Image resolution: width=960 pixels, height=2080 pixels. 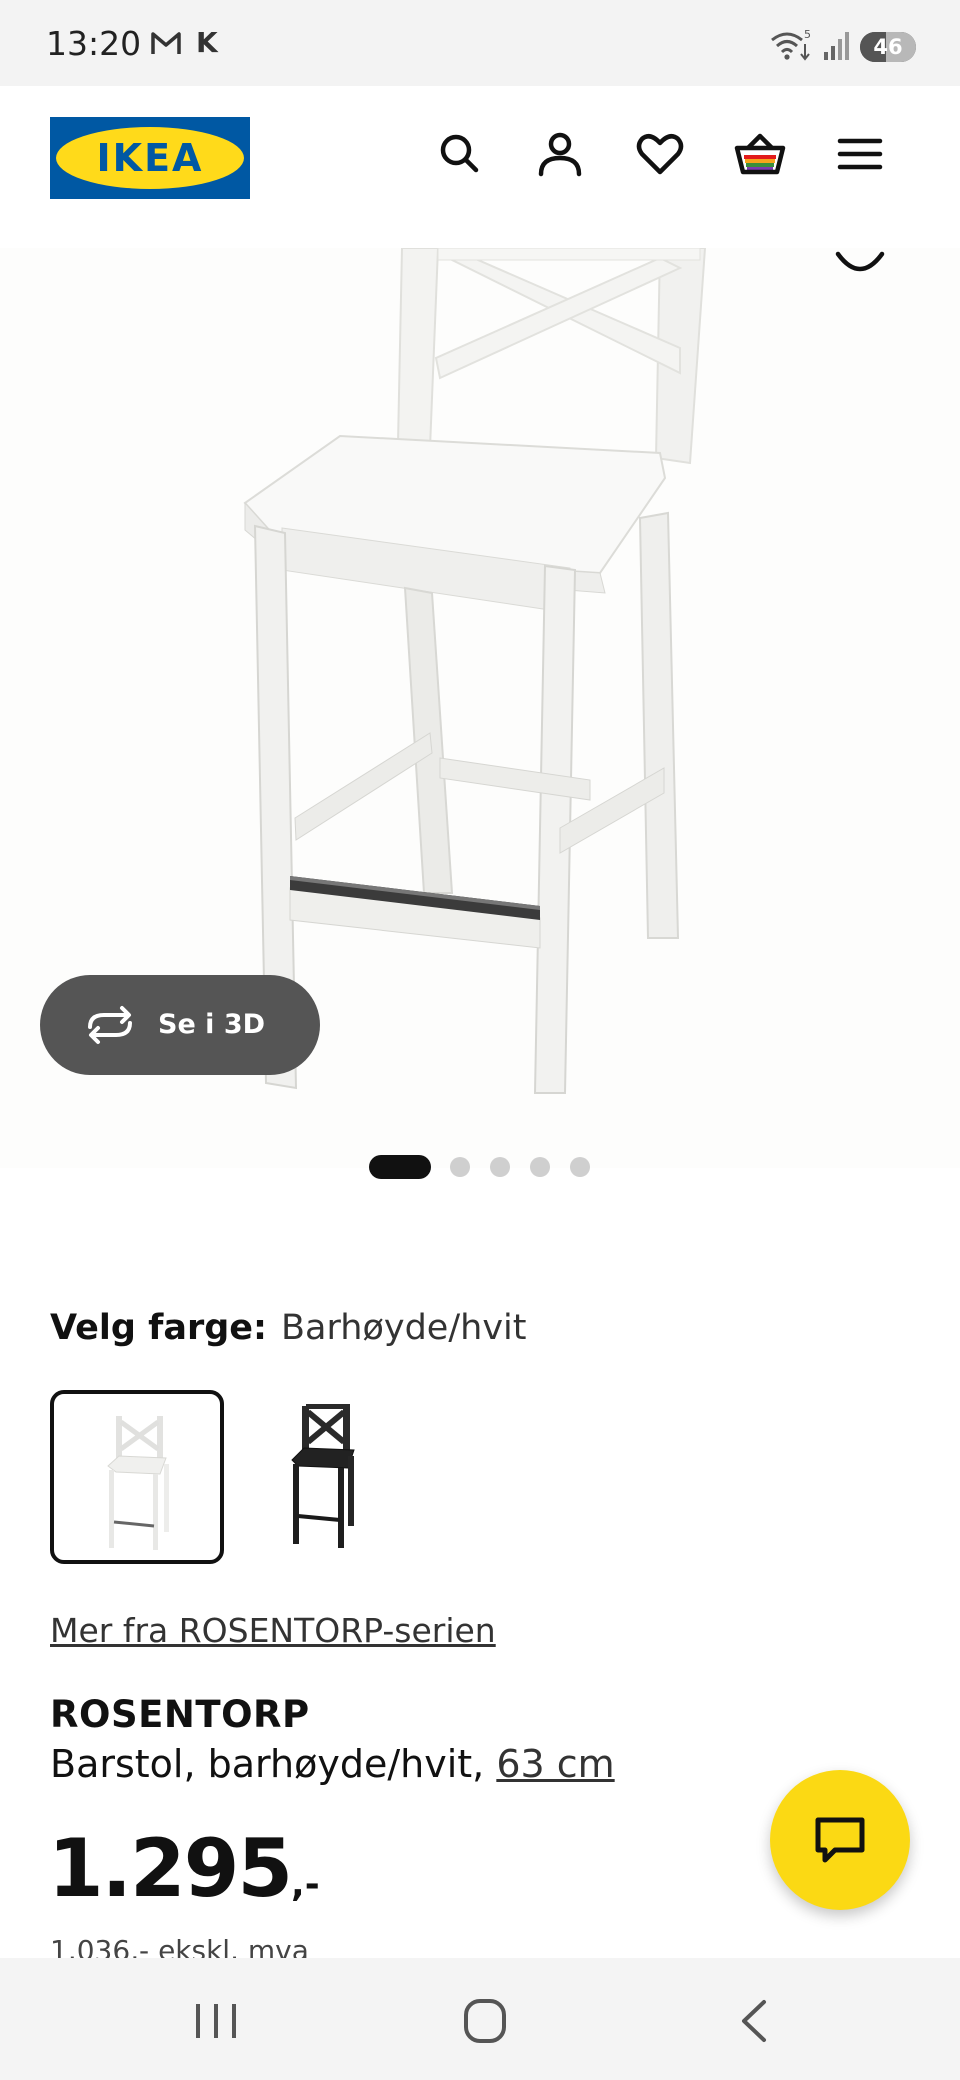 What do you see at coordinates (216, 2021) in the screenshot?
I see `recent-apps-icon` at bounding box center [216, 2021].